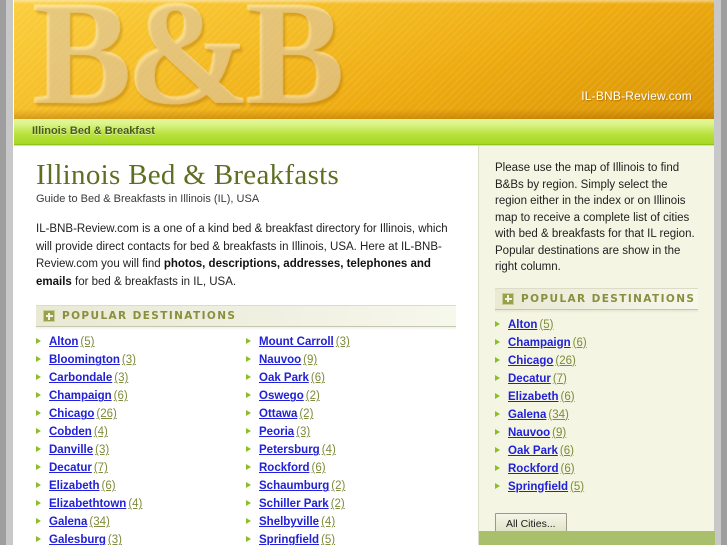 This screenshot has width=727, height=545. Describe the element at coordinates (577, 486) in the screenshot. I see `city-count: (5)` at that location.